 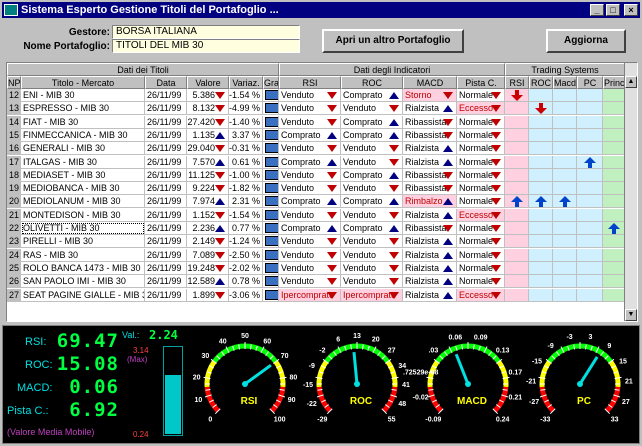 What do you see at coordinates (246, 175) in the screenshot?
I see `cell-variaz: -1.00 %` at bounding box center [246, 175].